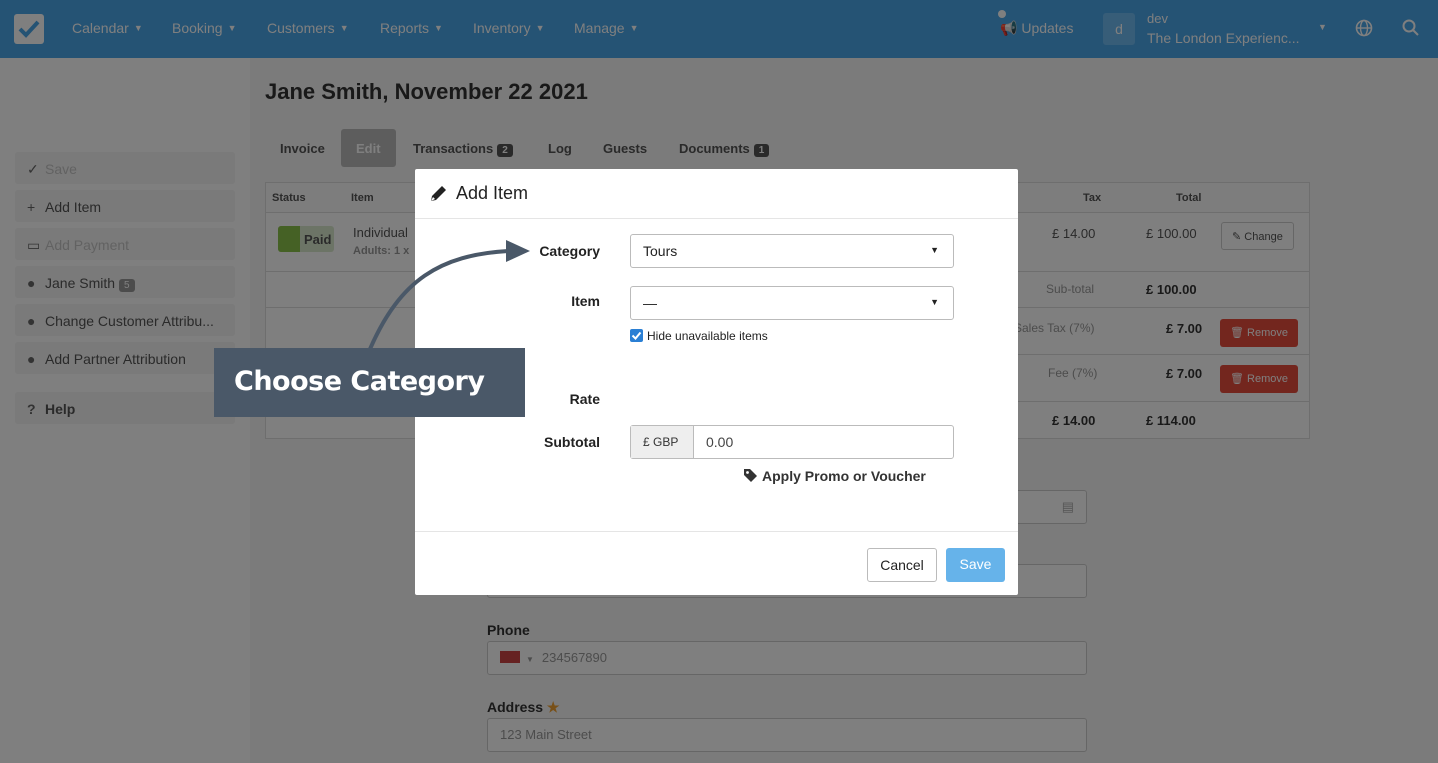 This screenshot has height=763, width=1438. What do you see at coordinates (359, 381) in the screenshot?
I see `callout-text: Choose Category` at bounding box center [359, 381].